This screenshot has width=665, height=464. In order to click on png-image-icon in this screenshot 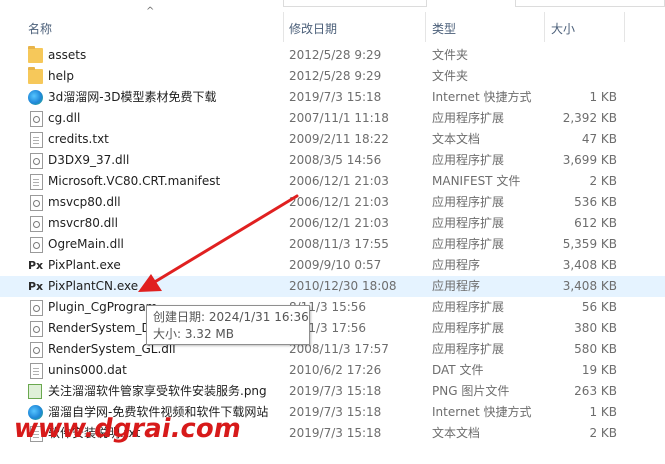, I will do `click(35, 391)`.